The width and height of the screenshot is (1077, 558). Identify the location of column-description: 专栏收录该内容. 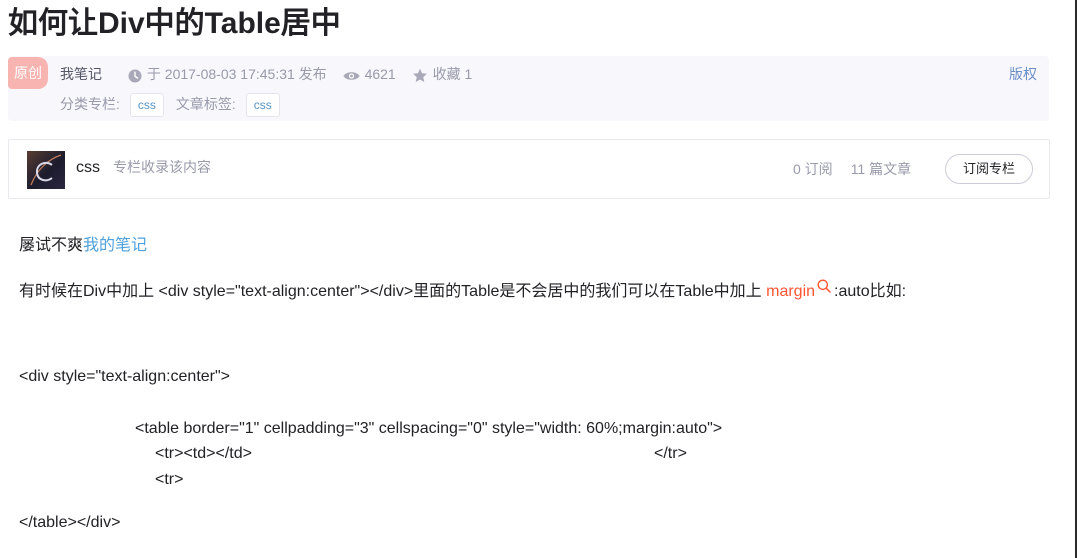
(162, 167).